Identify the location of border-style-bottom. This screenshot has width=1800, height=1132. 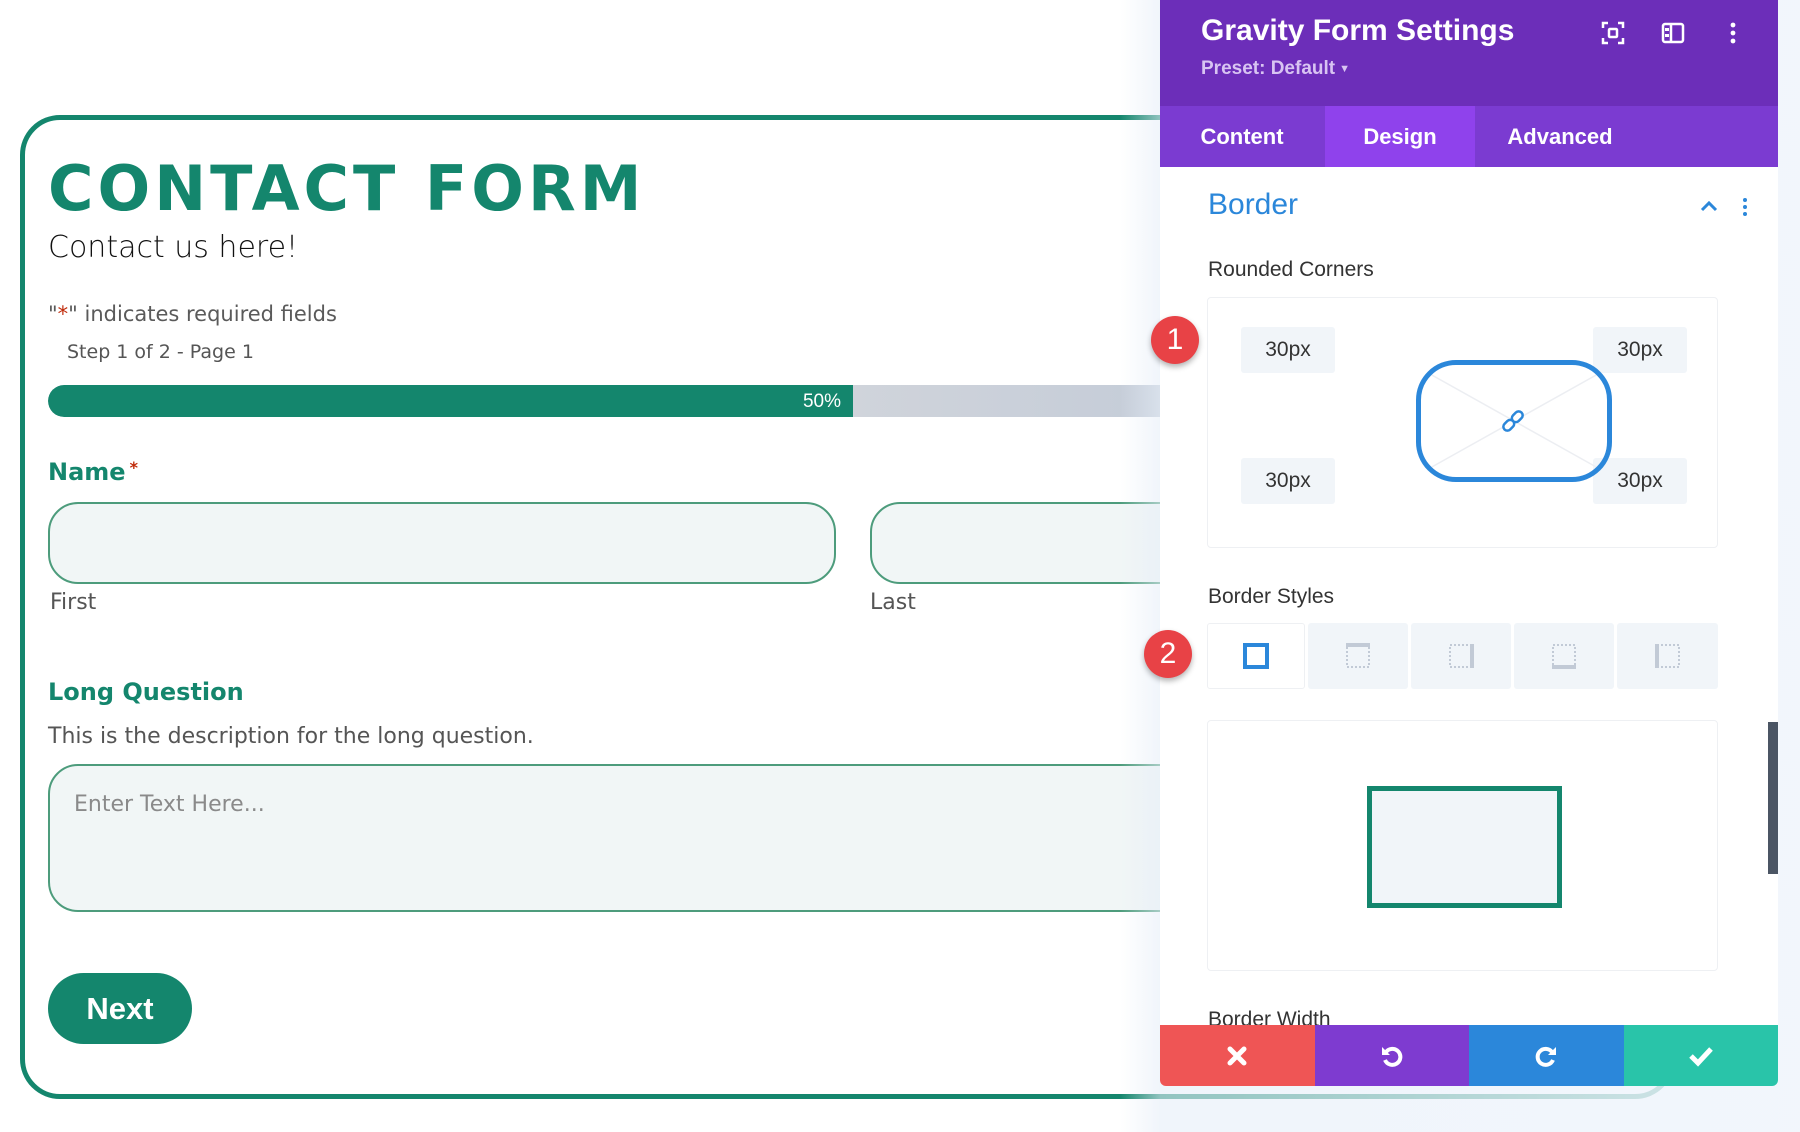
(1564, 656).